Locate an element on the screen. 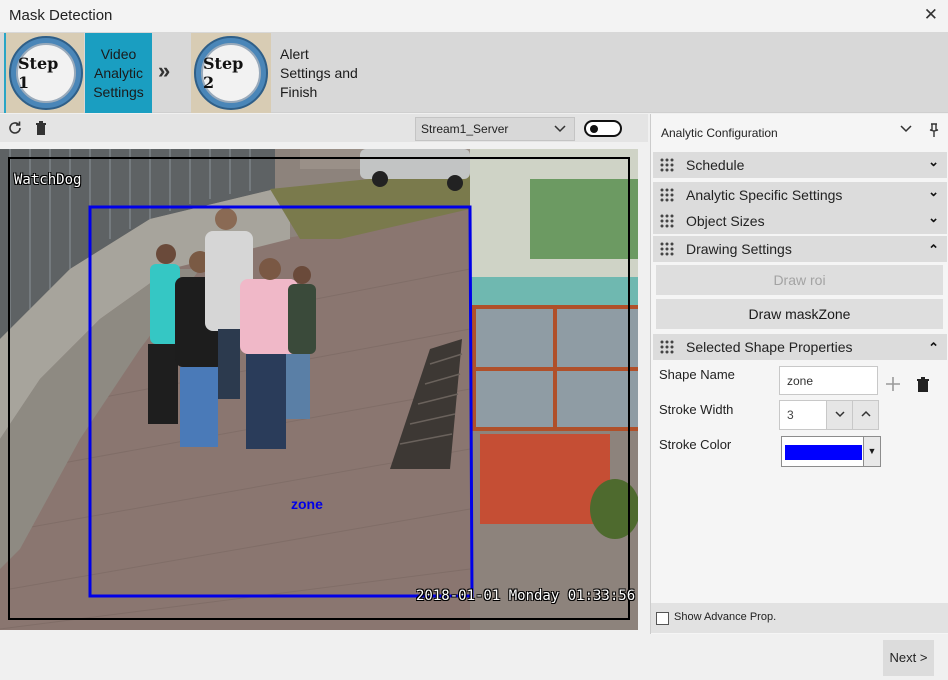 The width and height of the screenshot is (948, 680). step-1-badge-text: Step 1 is located at coordinates (46, 73).